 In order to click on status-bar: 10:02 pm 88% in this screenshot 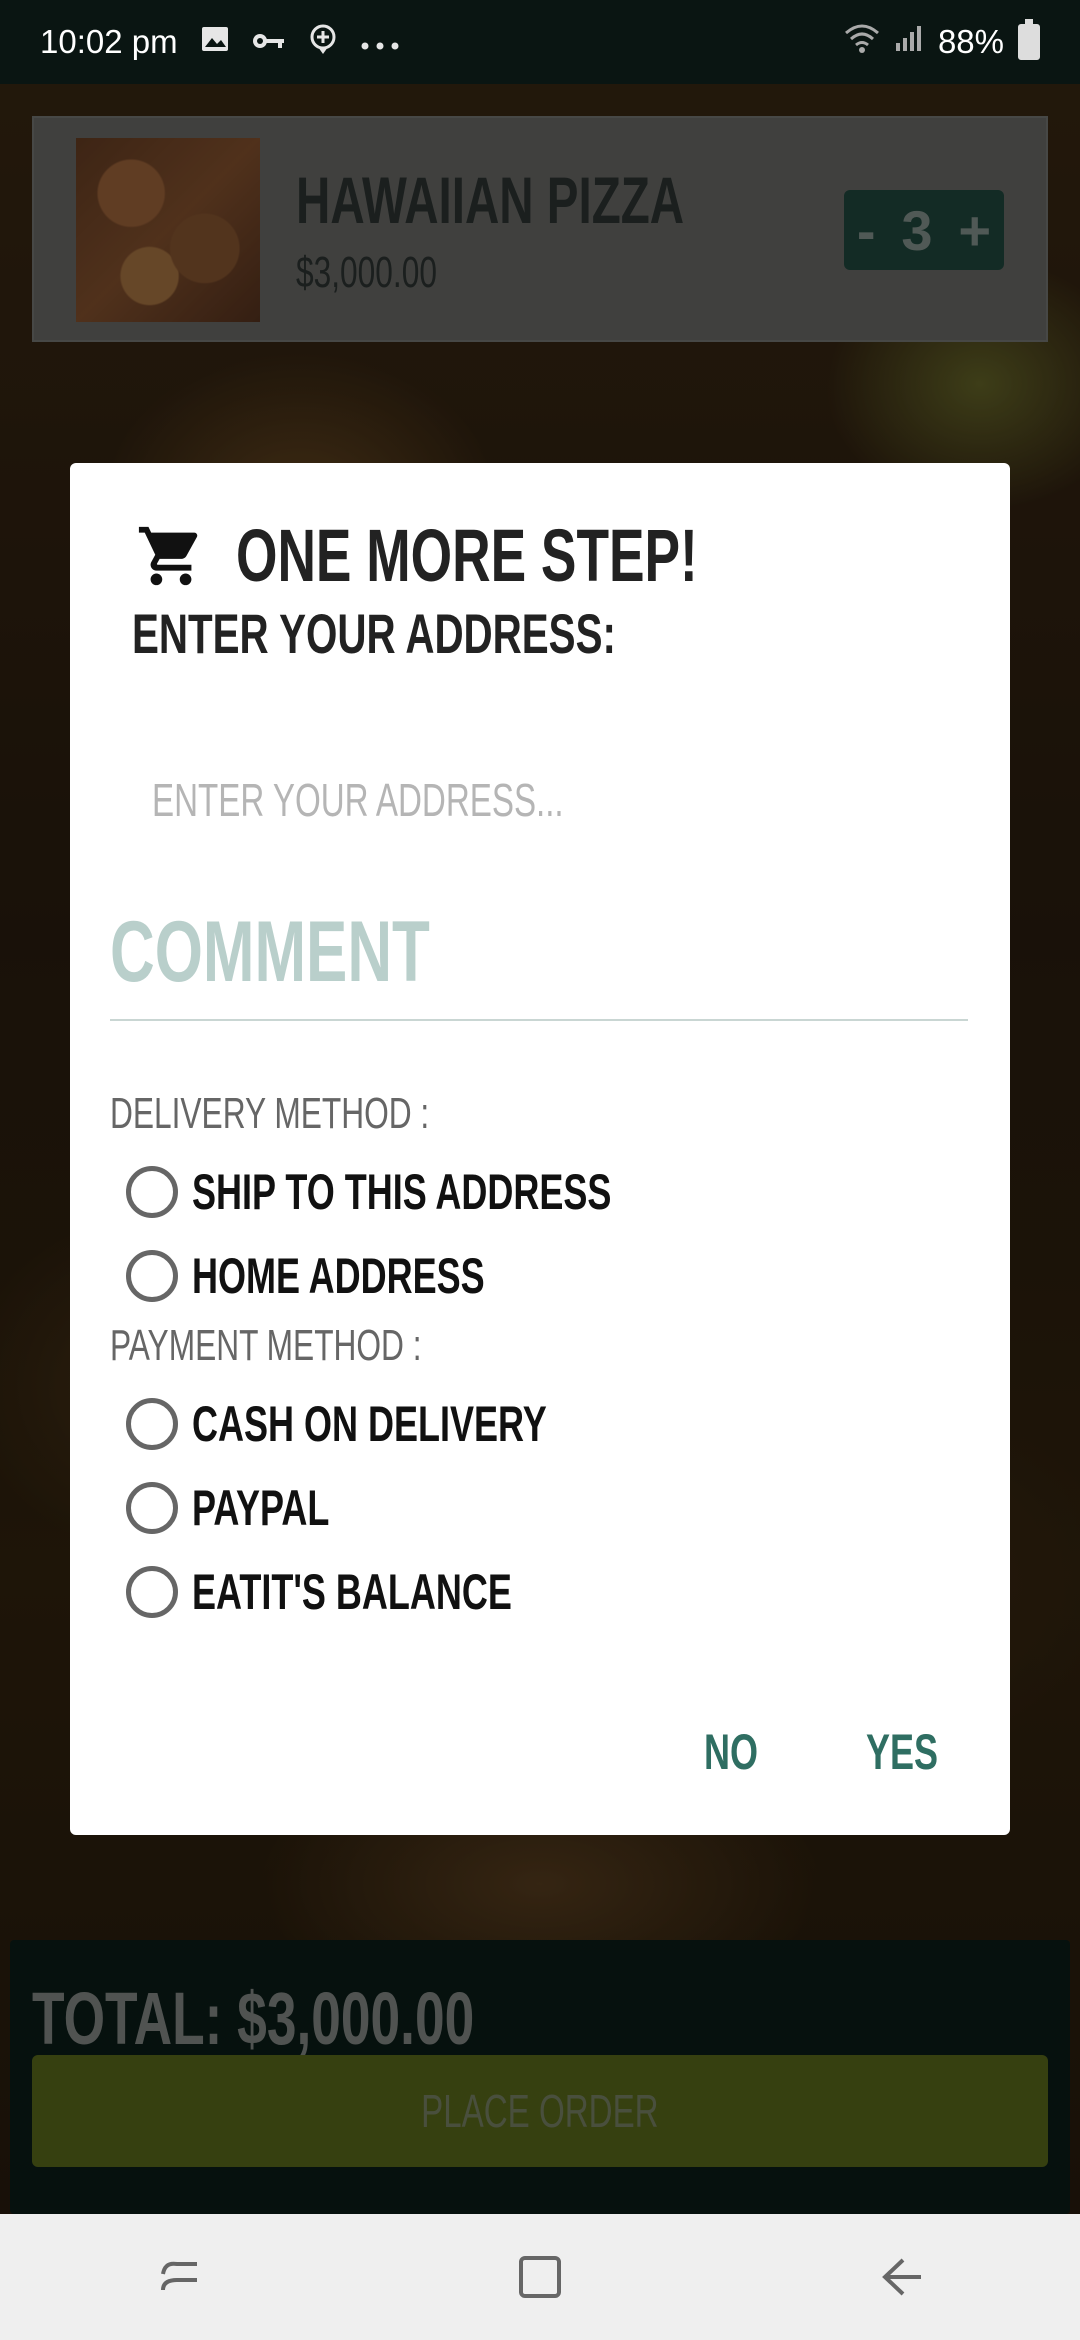, I will do `click(540, 42)`.